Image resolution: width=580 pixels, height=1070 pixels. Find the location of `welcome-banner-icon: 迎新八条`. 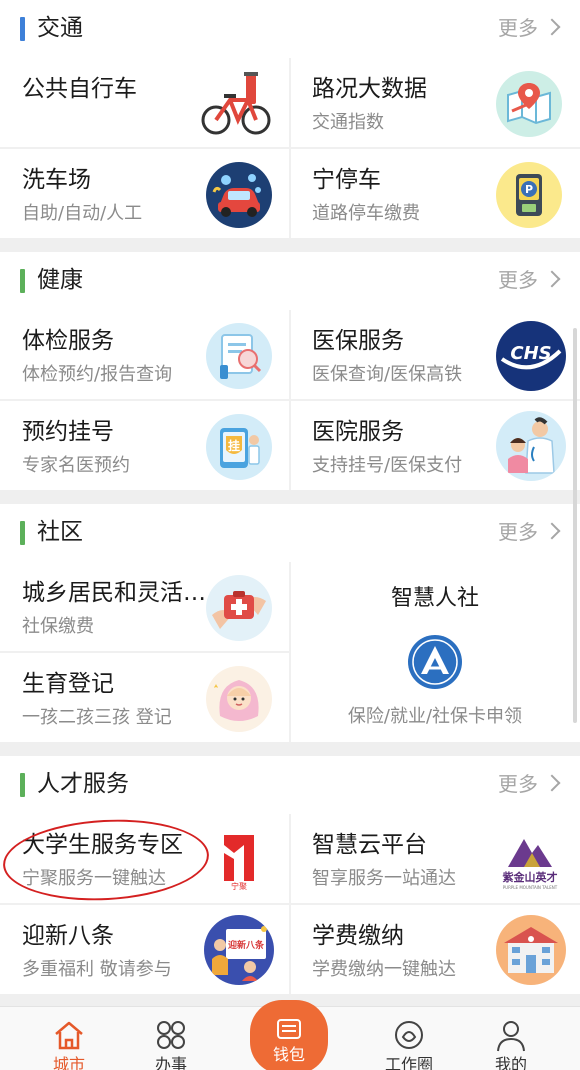

welcome-banner-icon: 迎新八条 is located at coordinates (239, 950).